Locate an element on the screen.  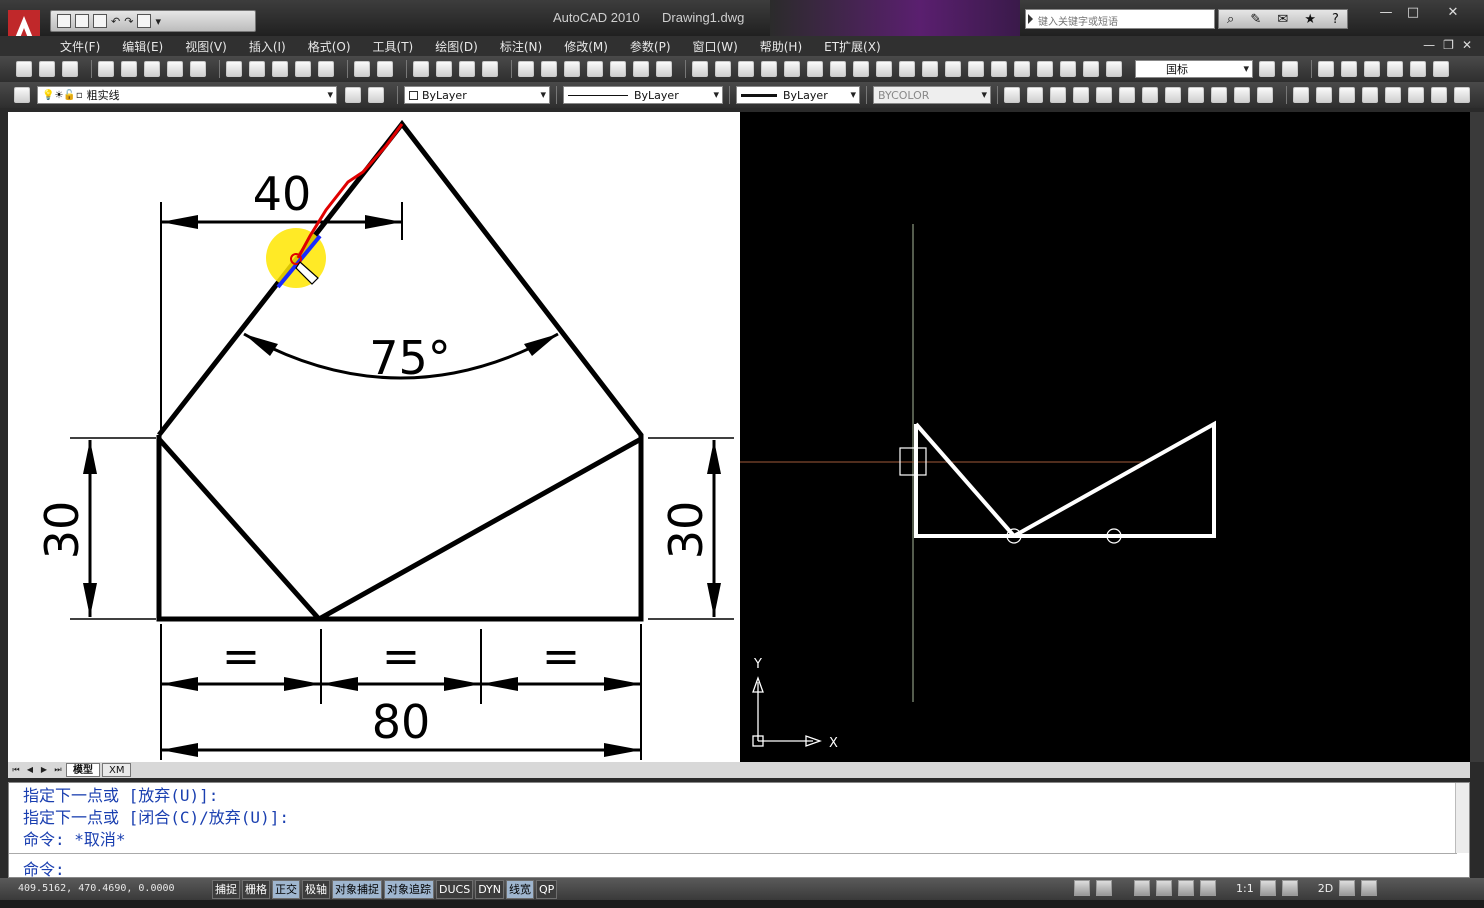
layout-icon is located at coordinates (1104, 888).